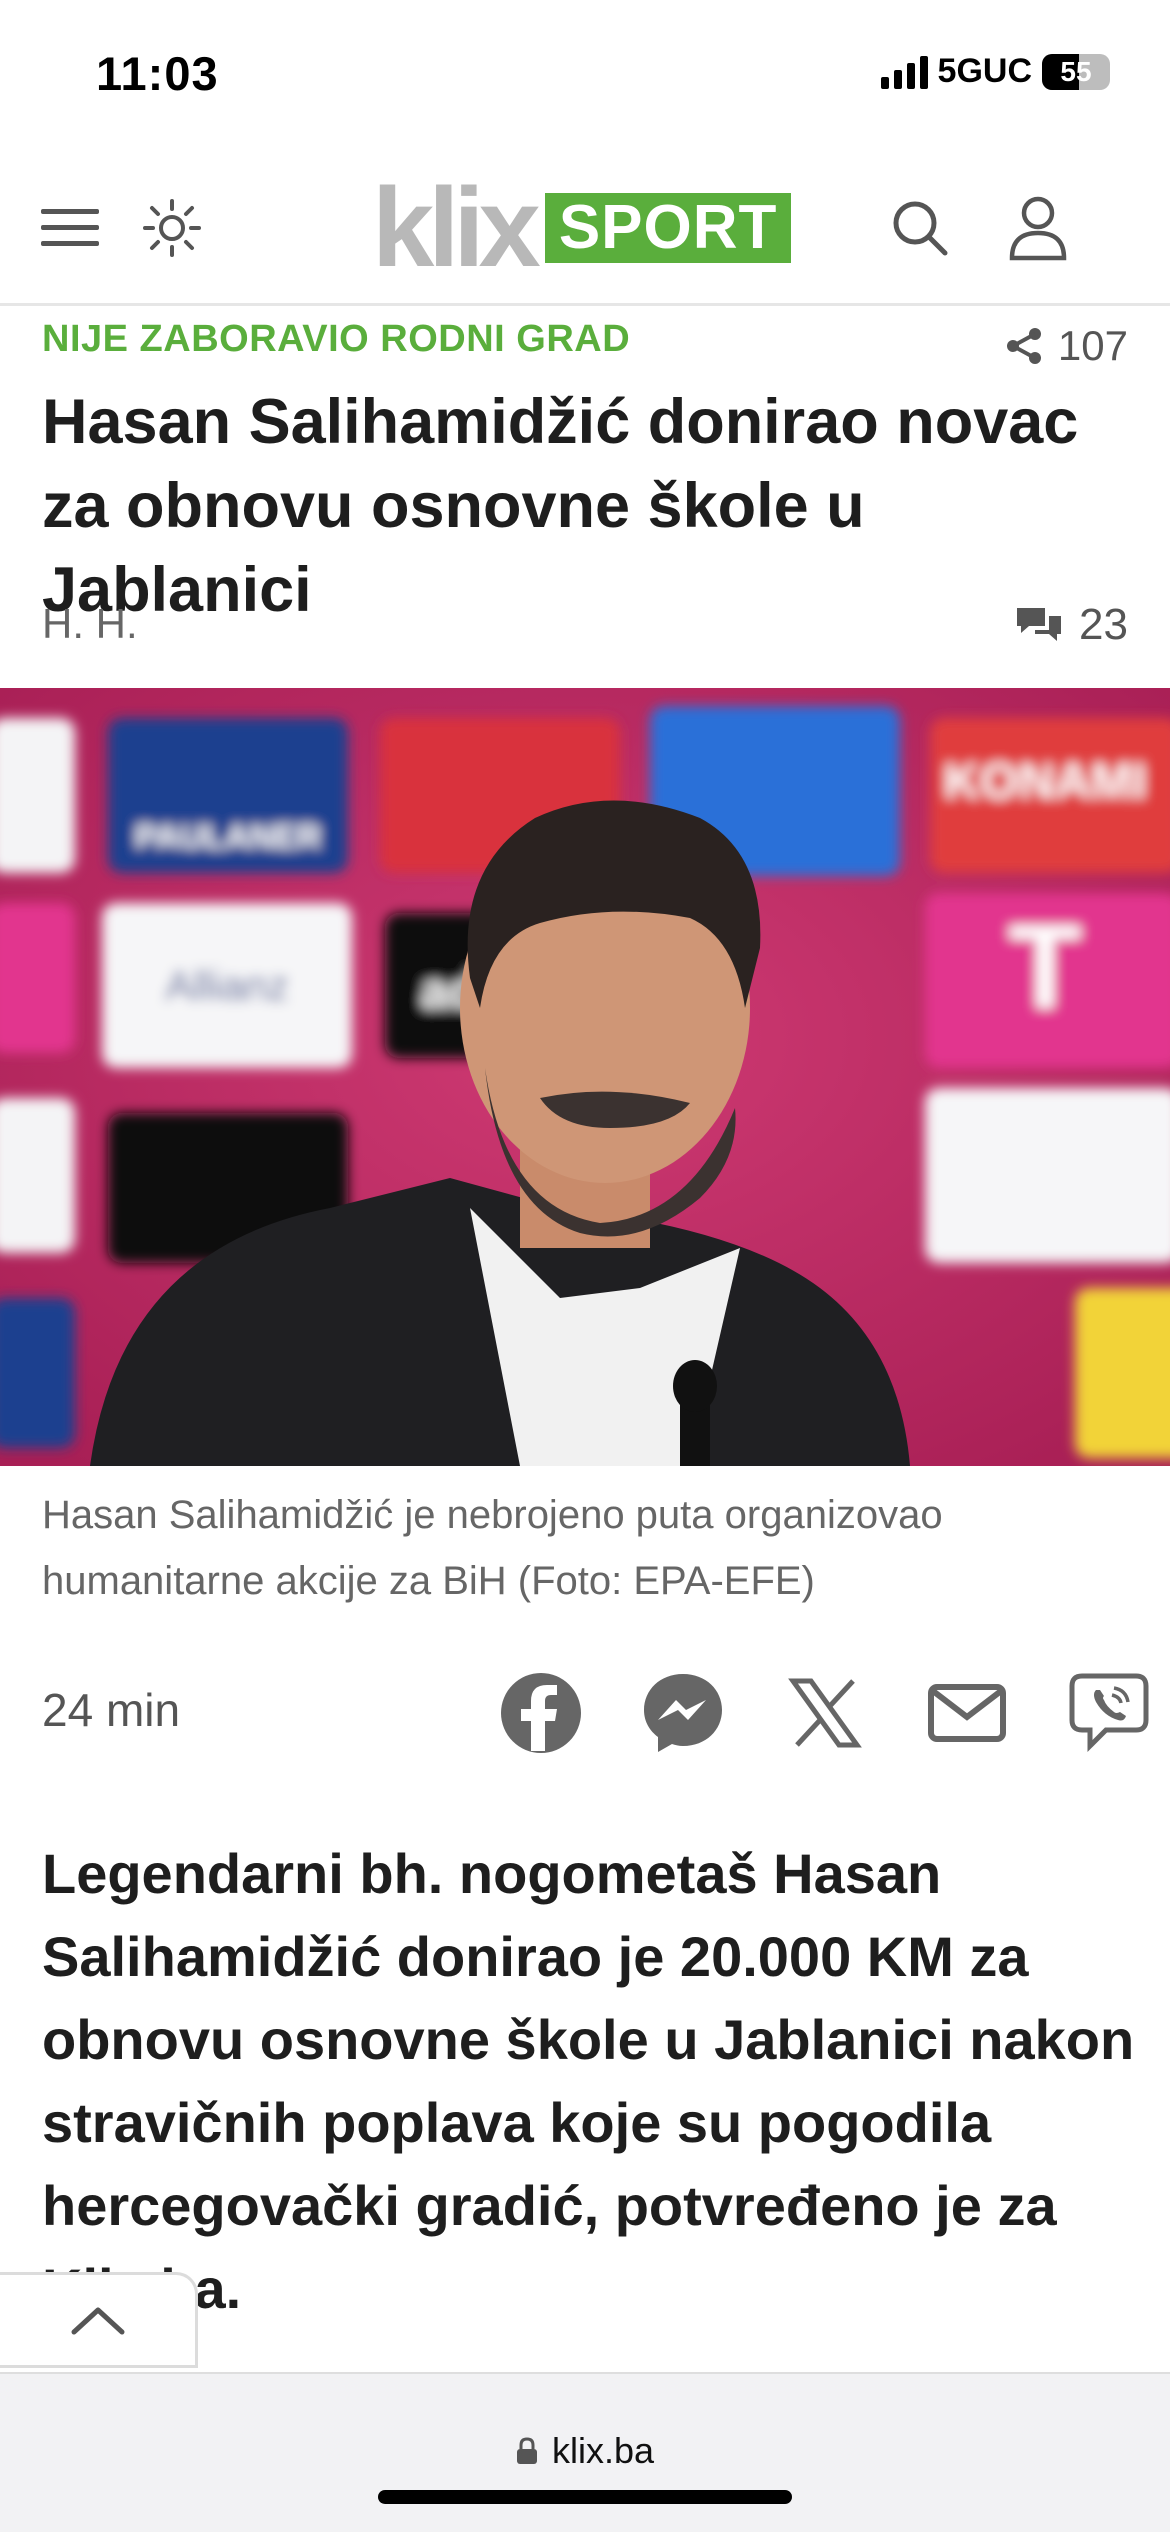 The image size is (1170, 2532). I want to click on messenger-icon, so click(683, 1713).